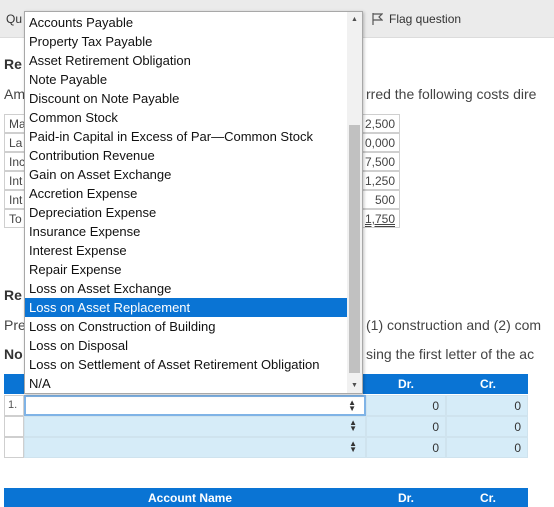 Image resolution: width=554 pixels, height=507 pixels. What do you see at coordinates (186, 79) in the screenshot?
I see `dropdown-option: Note Payable` at bounding box center [186, 79].